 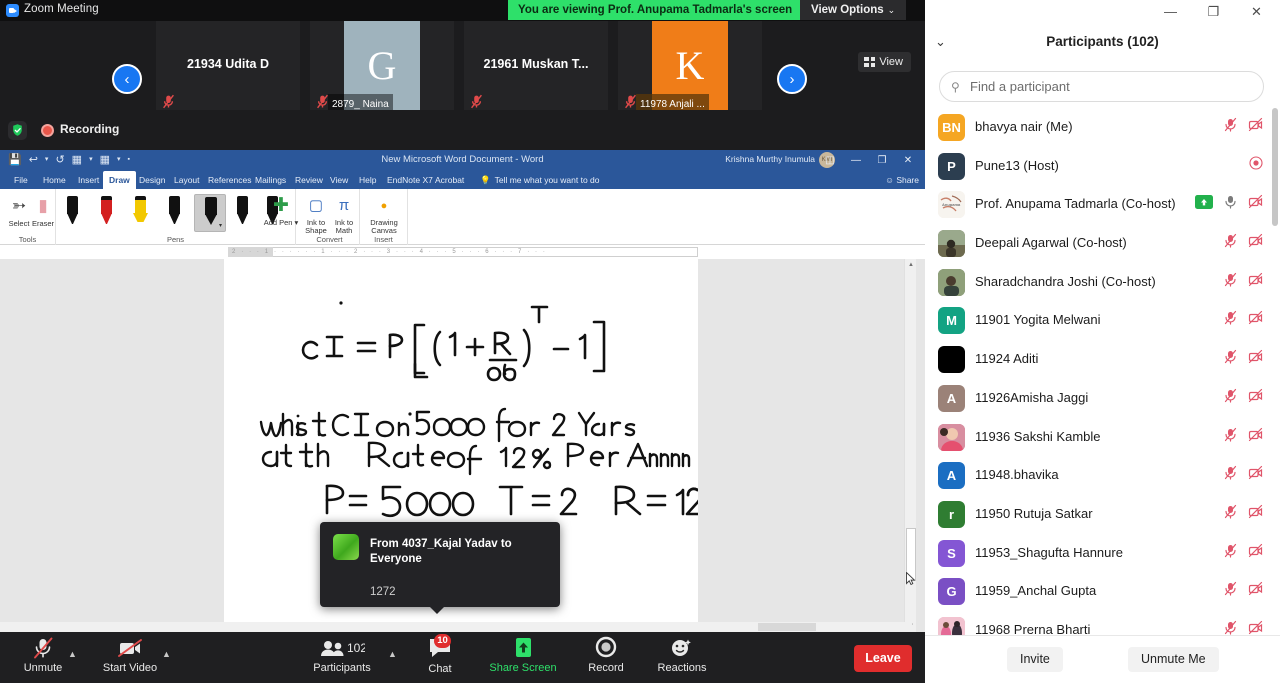 I want to click on record-button: Record, so click(x=606, y=658).